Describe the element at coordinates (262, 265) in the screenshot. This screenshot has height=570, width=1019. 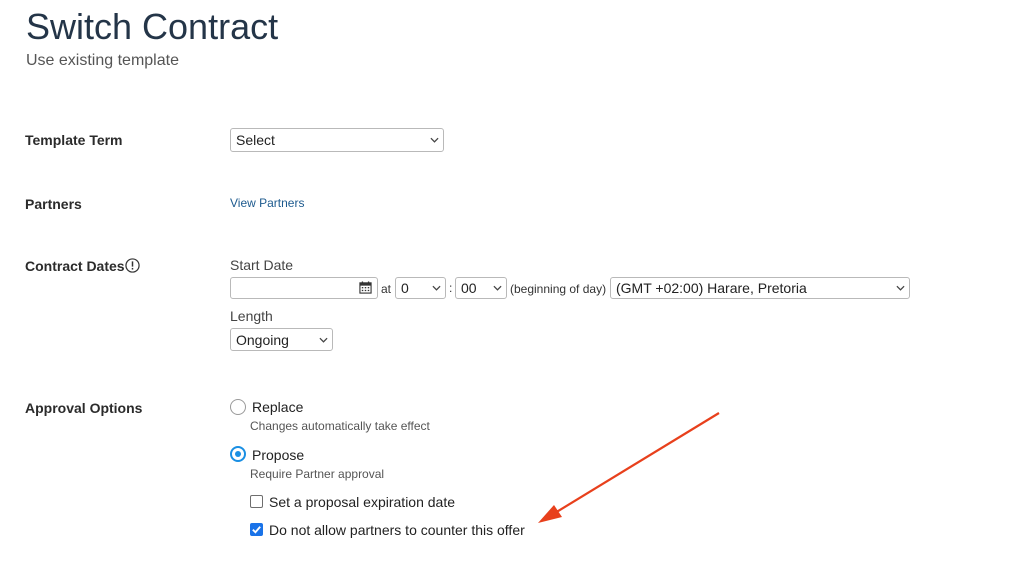
I see `start-date-label: Start Date` at that location.